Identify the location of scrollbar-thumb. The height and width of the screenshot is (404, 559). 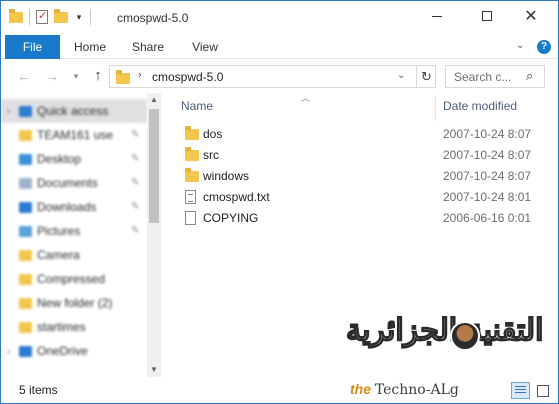
(154, 166).